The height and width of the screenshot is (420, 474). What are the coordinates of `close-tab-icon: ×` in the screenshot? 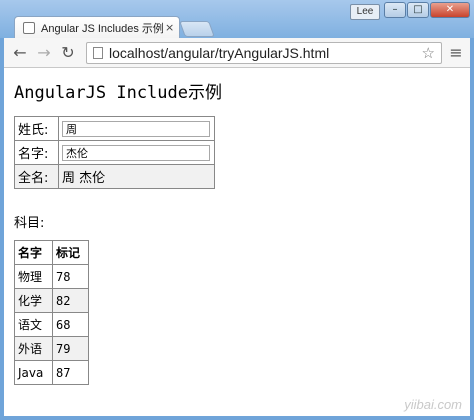 It's located at (169, 27).